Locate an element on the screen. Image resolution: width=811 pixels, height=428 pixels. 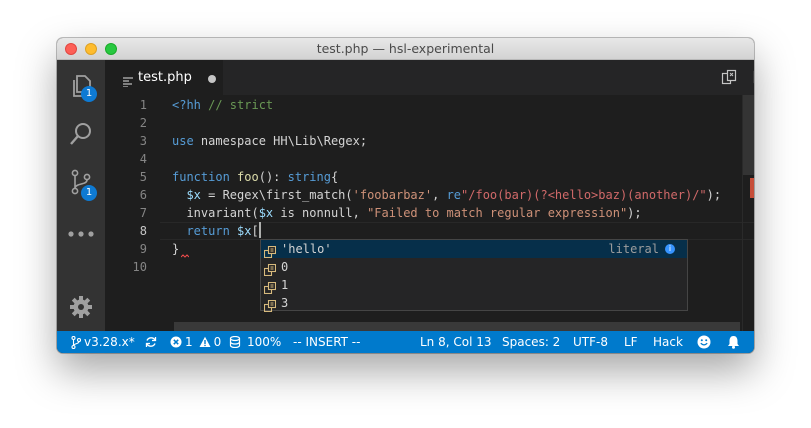
info-icon: i is located at coordinates (670, 249).